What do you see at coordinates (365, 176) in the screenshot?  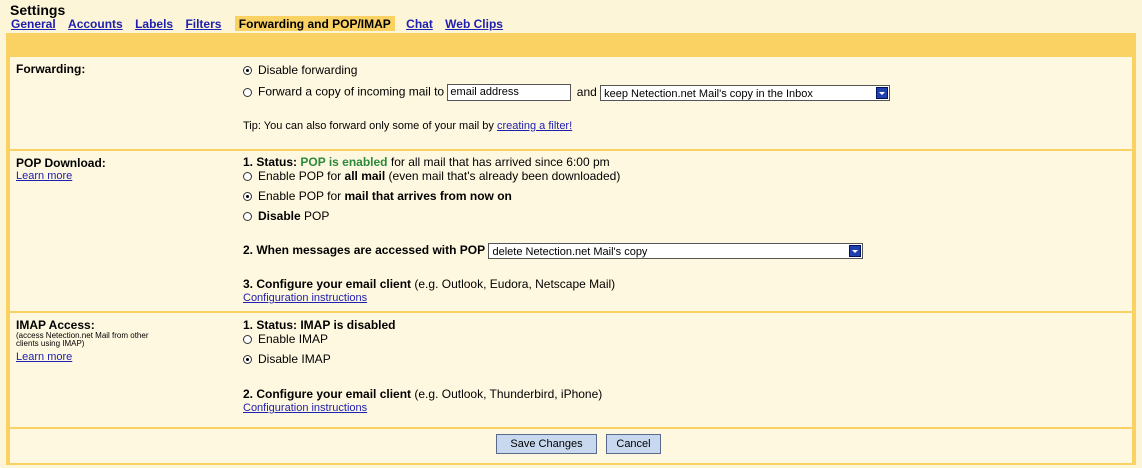 I see `pop-all-mail-bold: all mail` at bounding box center [365, 176].